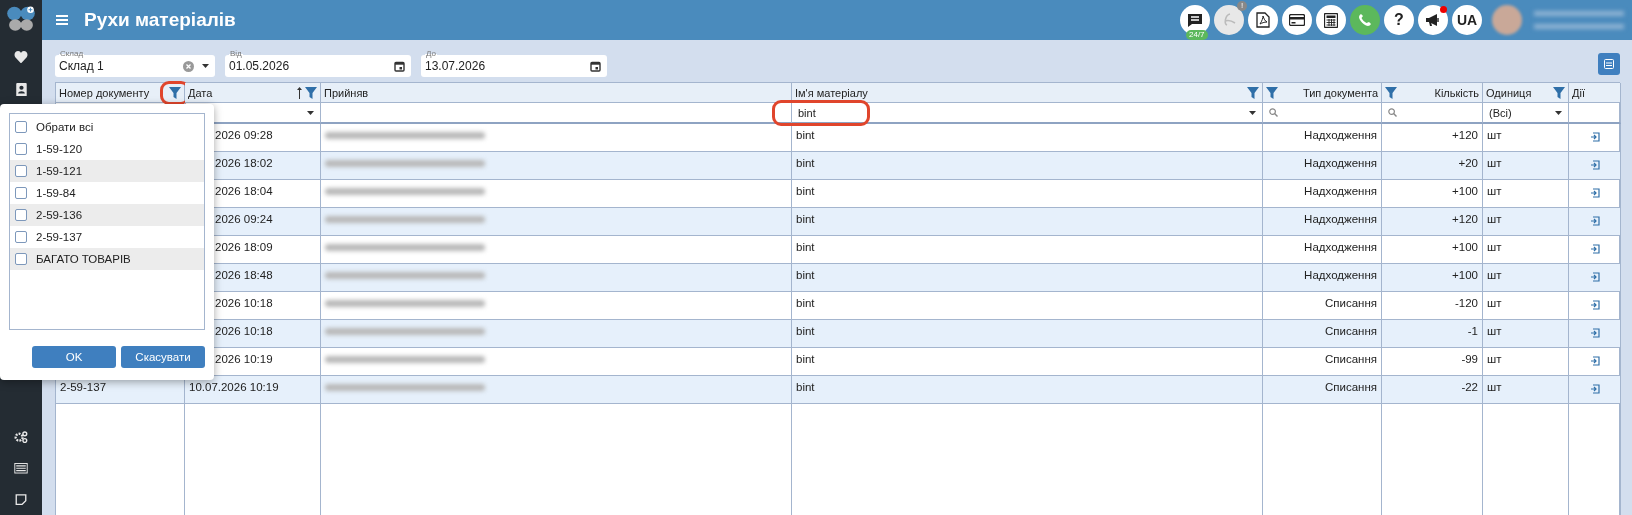 The image size is (1632, 515). I want to click on sort-ascending-icon, so click(299, 92).